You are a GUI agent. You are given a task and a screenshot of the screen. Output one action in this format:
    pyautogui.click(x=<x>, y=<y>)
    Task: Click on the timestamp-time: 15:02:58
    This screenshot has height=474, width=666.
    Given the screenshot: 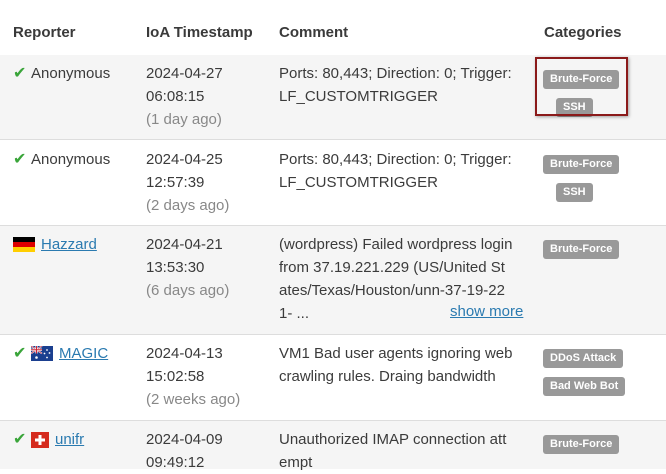 What is the action you would take?
    pyautogui.click(x=175, y=376)
    